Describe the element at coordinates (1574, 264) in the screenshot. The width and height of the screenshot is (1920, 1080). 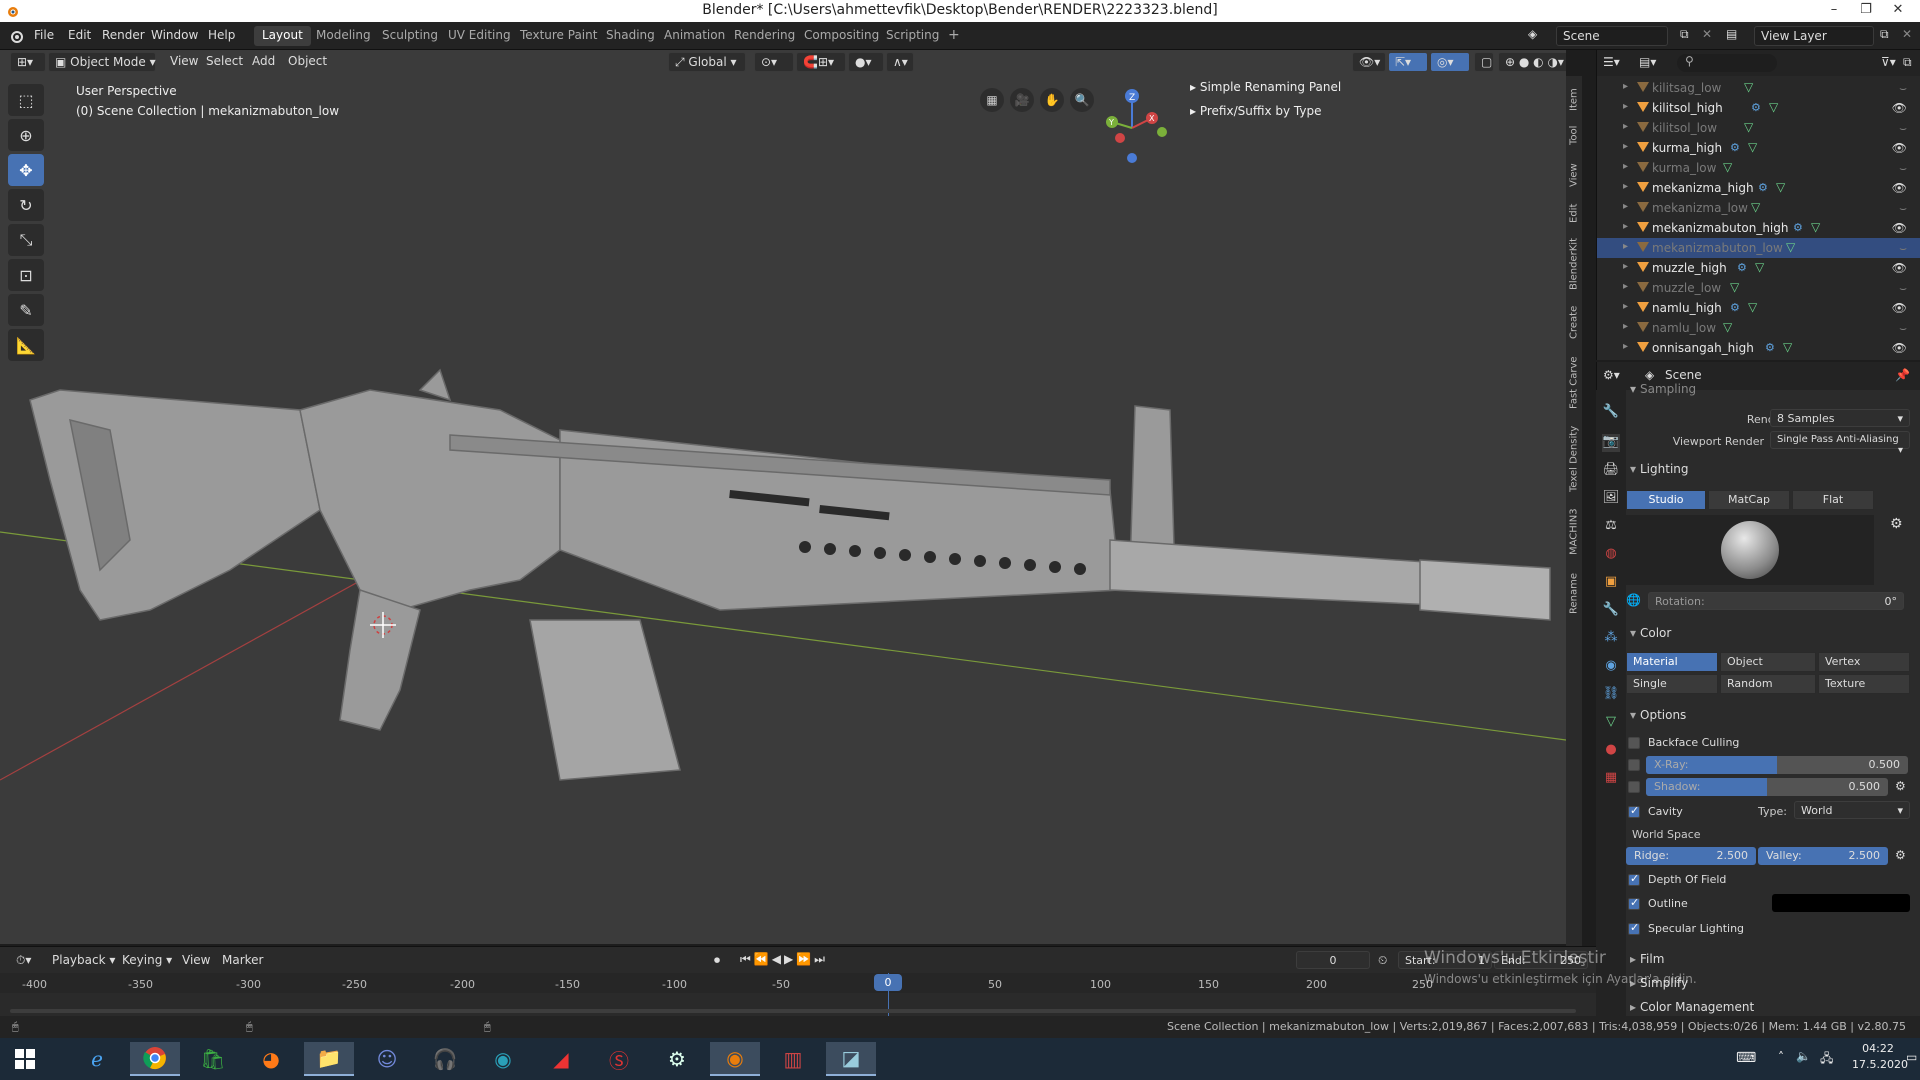
I see `tab-blenderkit: BlenderKit` at that location.